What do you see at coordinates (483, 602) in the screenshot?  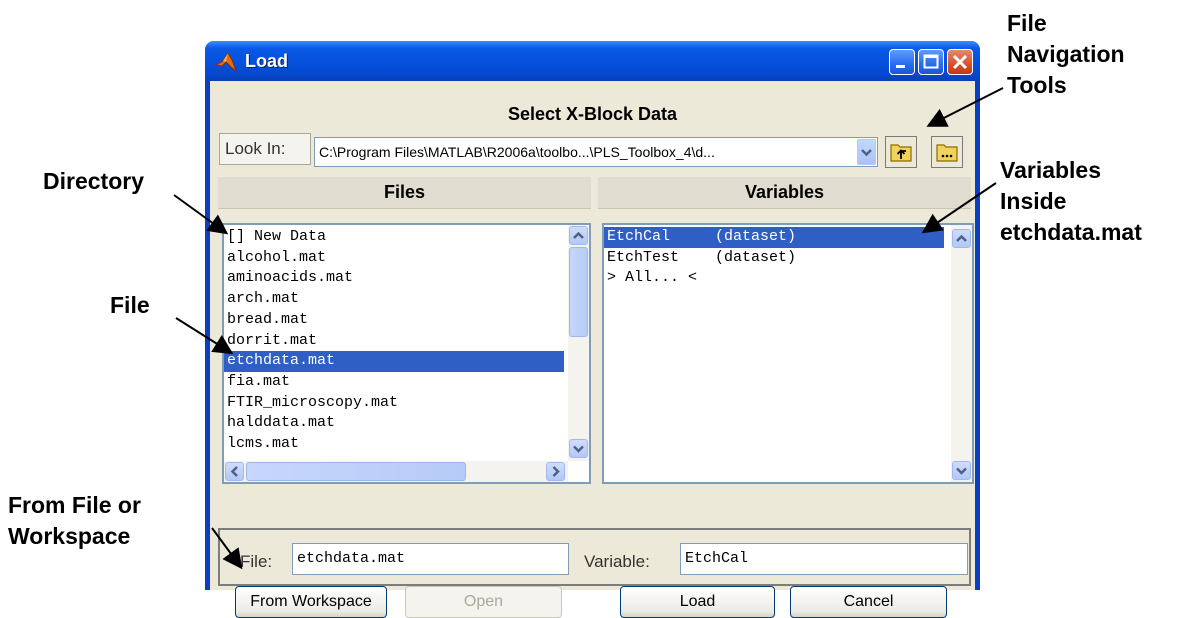 I see `open-button: Open` at bounding box center [483, 602].